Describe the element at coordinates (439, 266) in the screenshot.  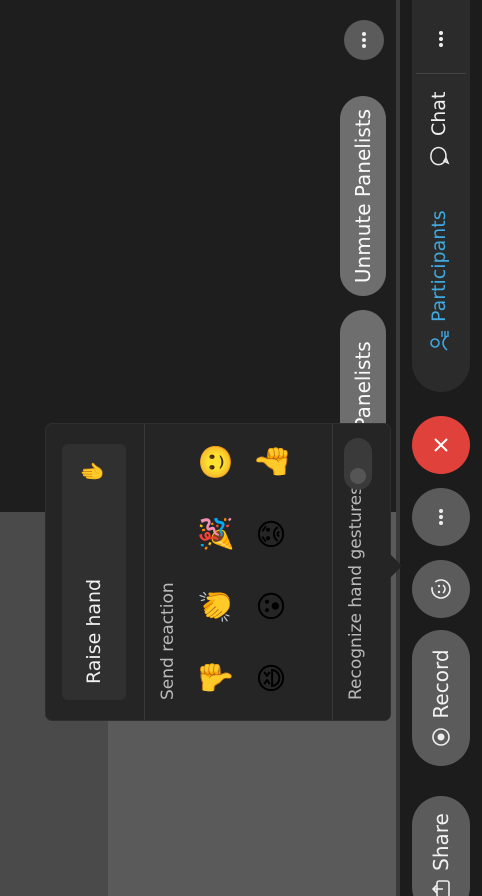
I see `participants-label: Participants` at that location.